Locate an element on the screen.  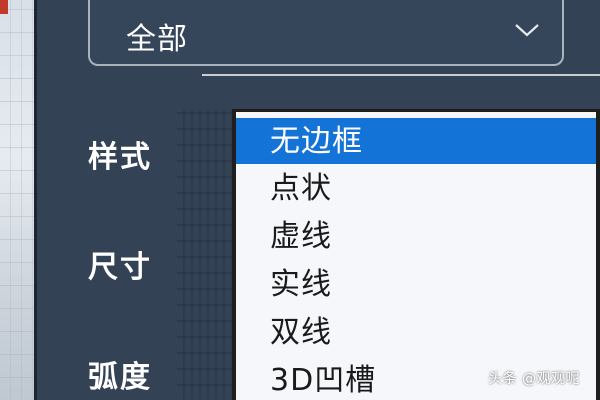
option-no-border: 无边框 is located at coordinates (416, 141).